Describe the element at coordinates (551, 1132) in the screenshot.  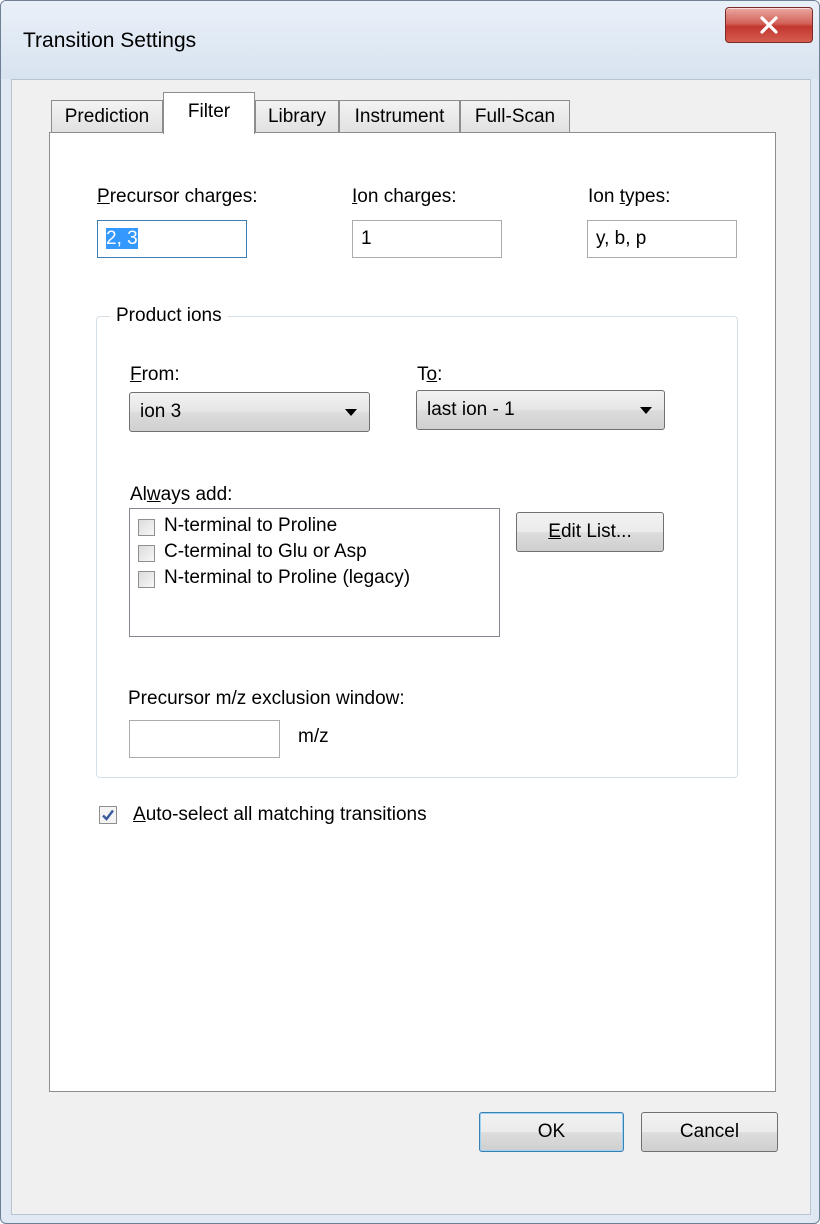
I see `ok-button: OK` at that location.